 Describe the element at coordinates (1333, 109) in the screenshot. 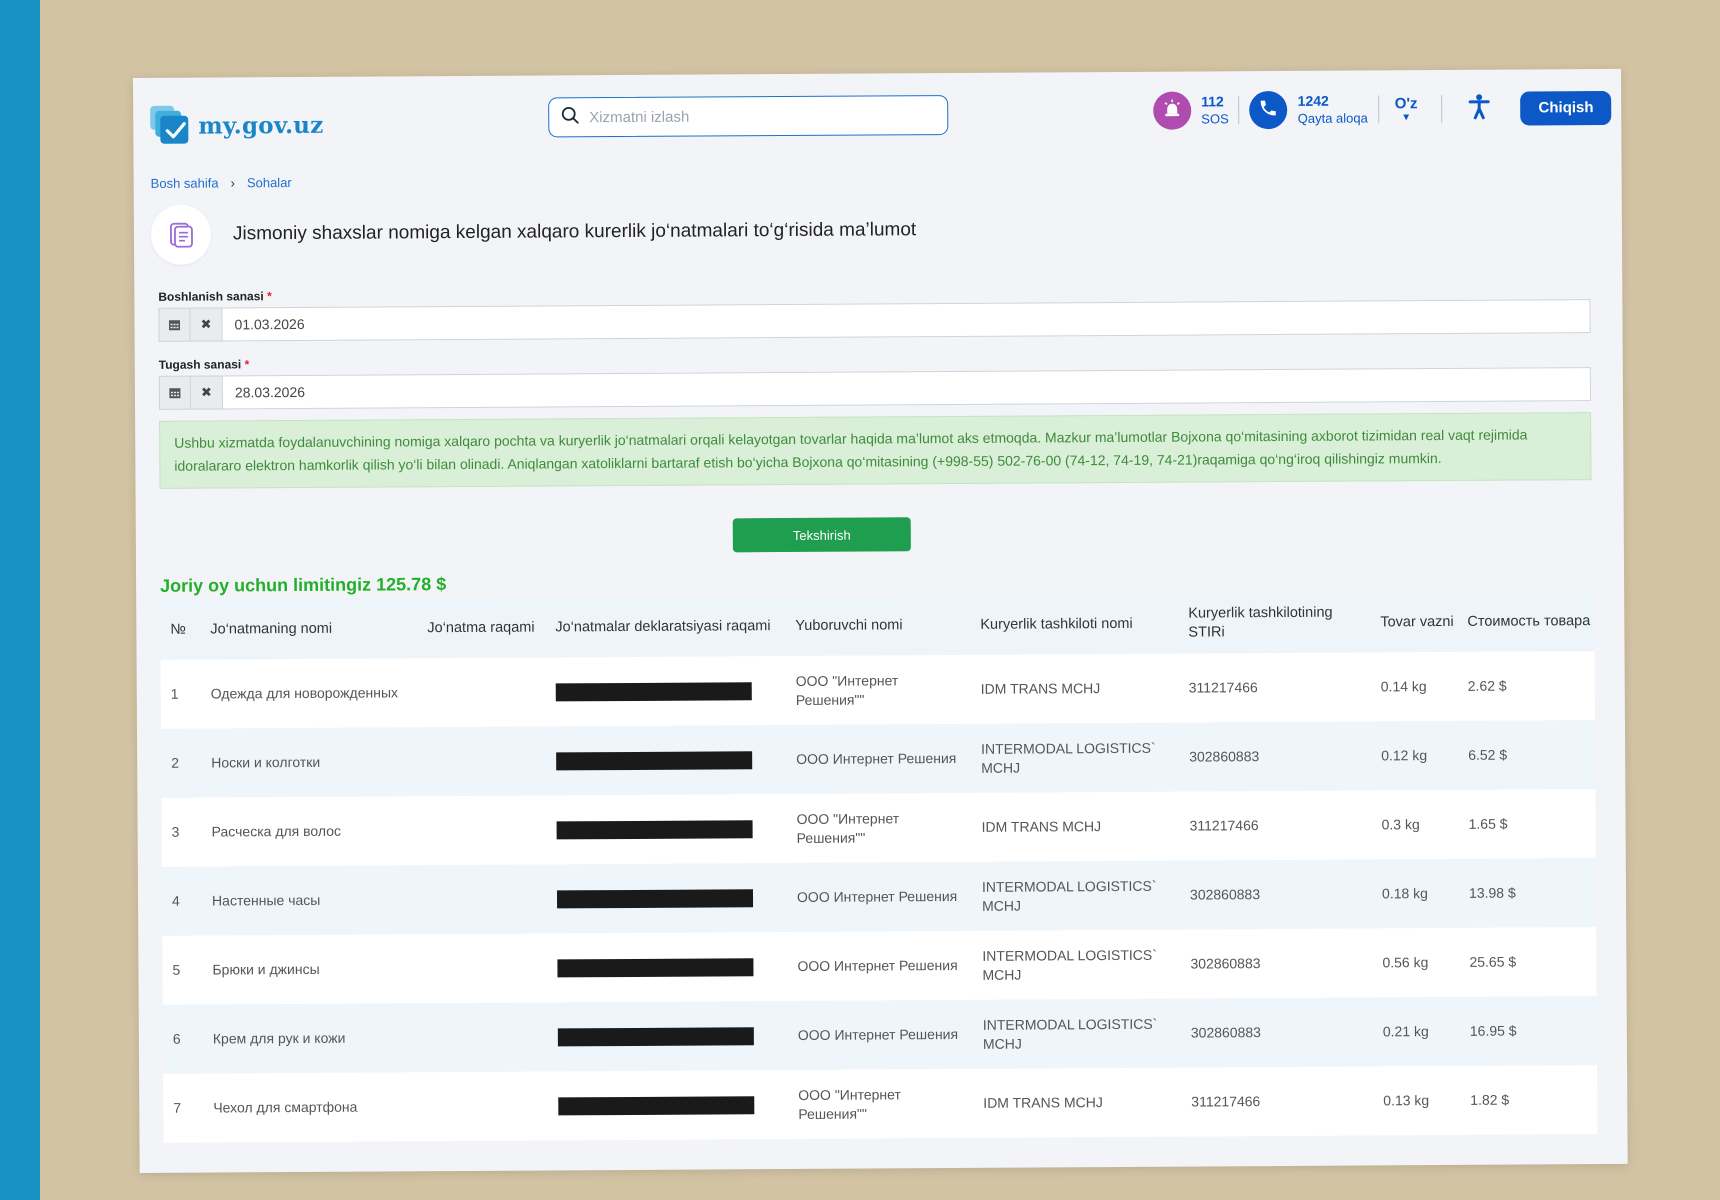

I see `callback-info: 1242 Qayta aloqa` at that location.